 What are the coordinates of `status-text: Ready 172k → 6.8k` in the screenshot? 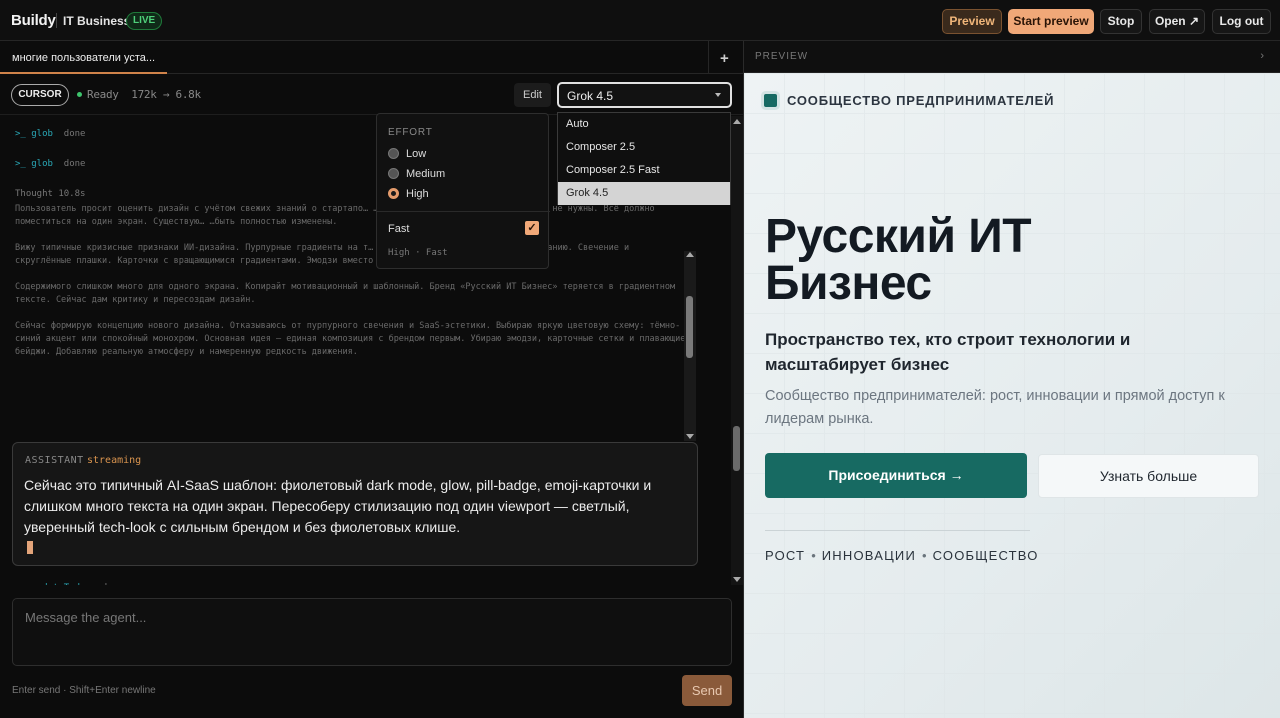 It's located at (144, 94).